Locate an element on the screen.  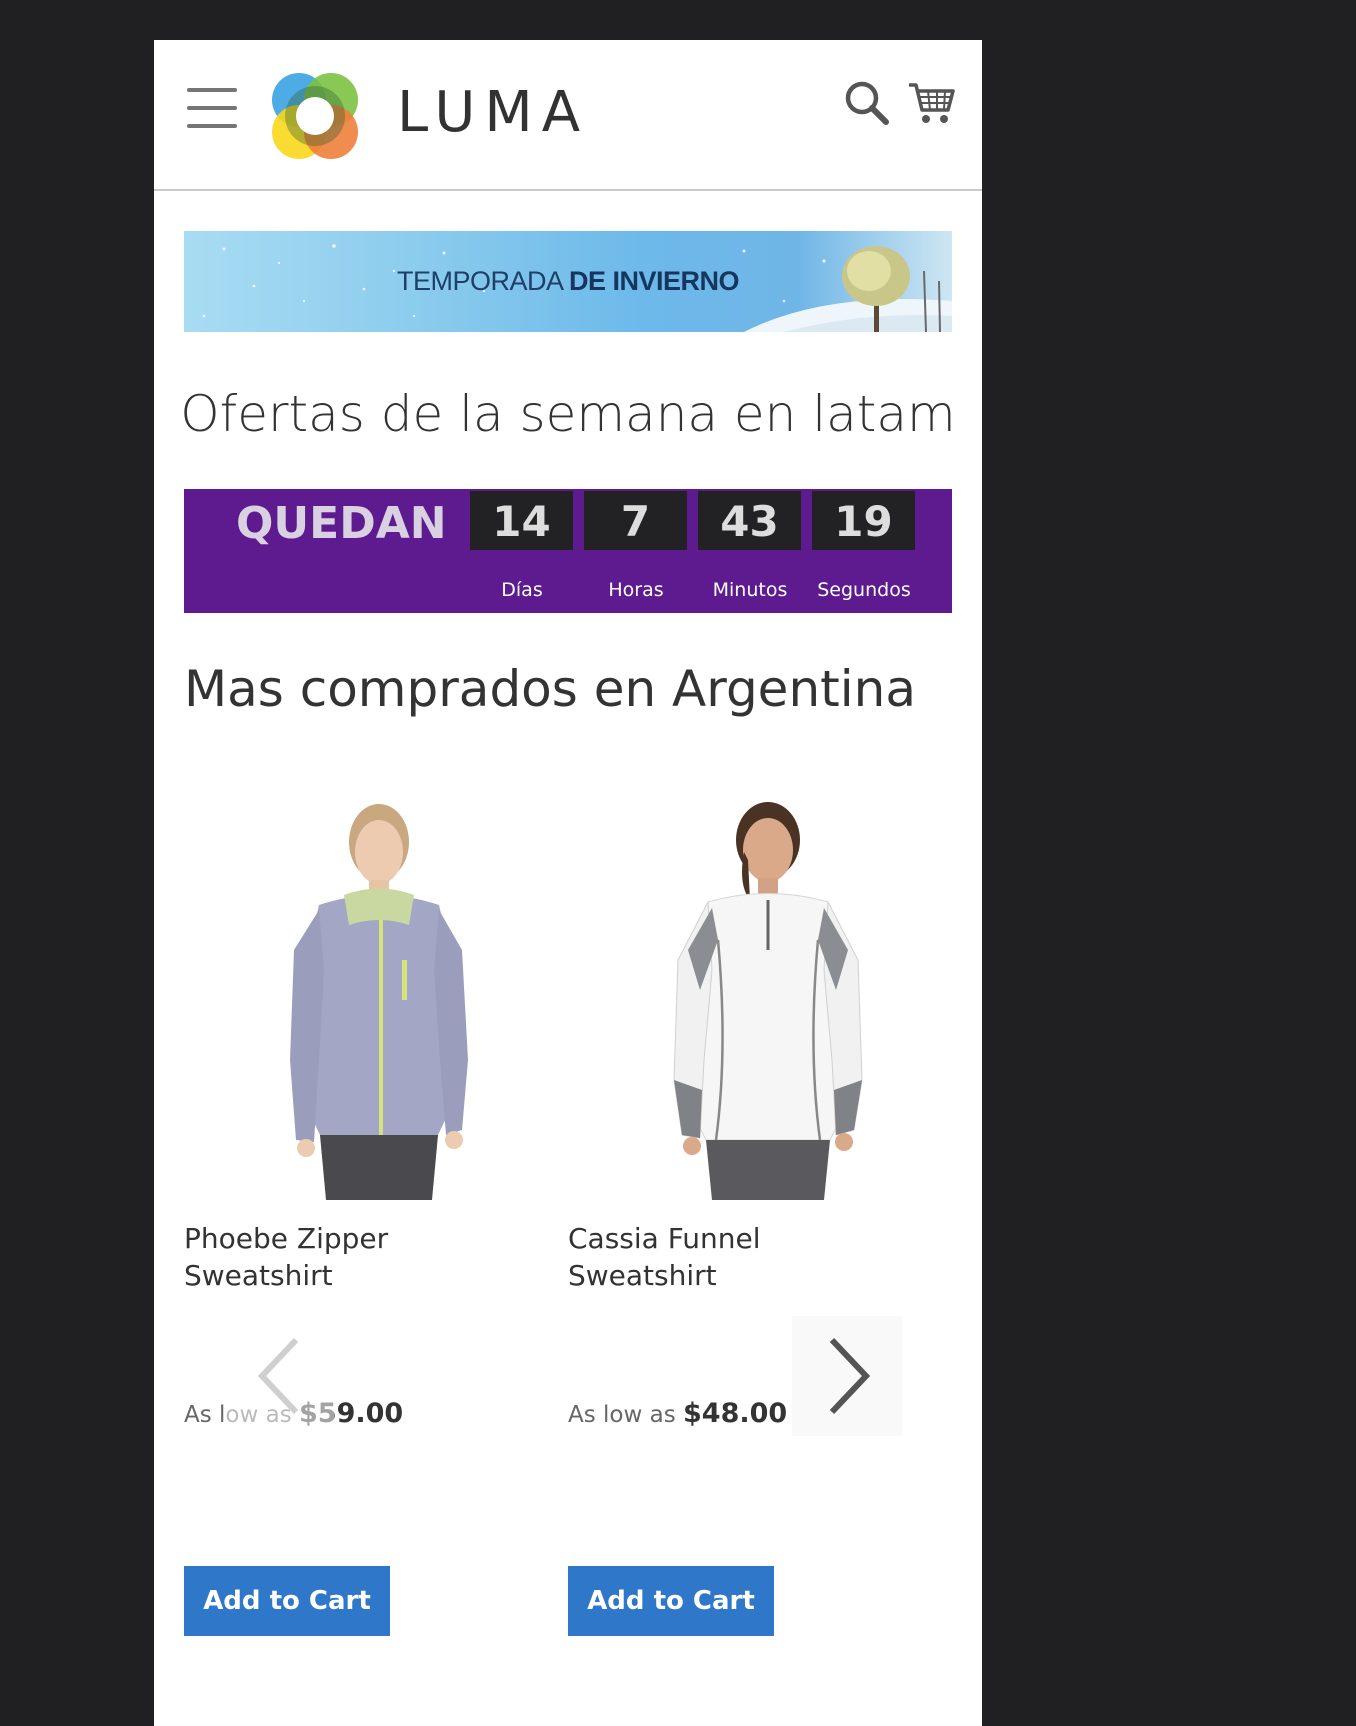
hamburger-menu-icon is located at coordinates (212, 108).